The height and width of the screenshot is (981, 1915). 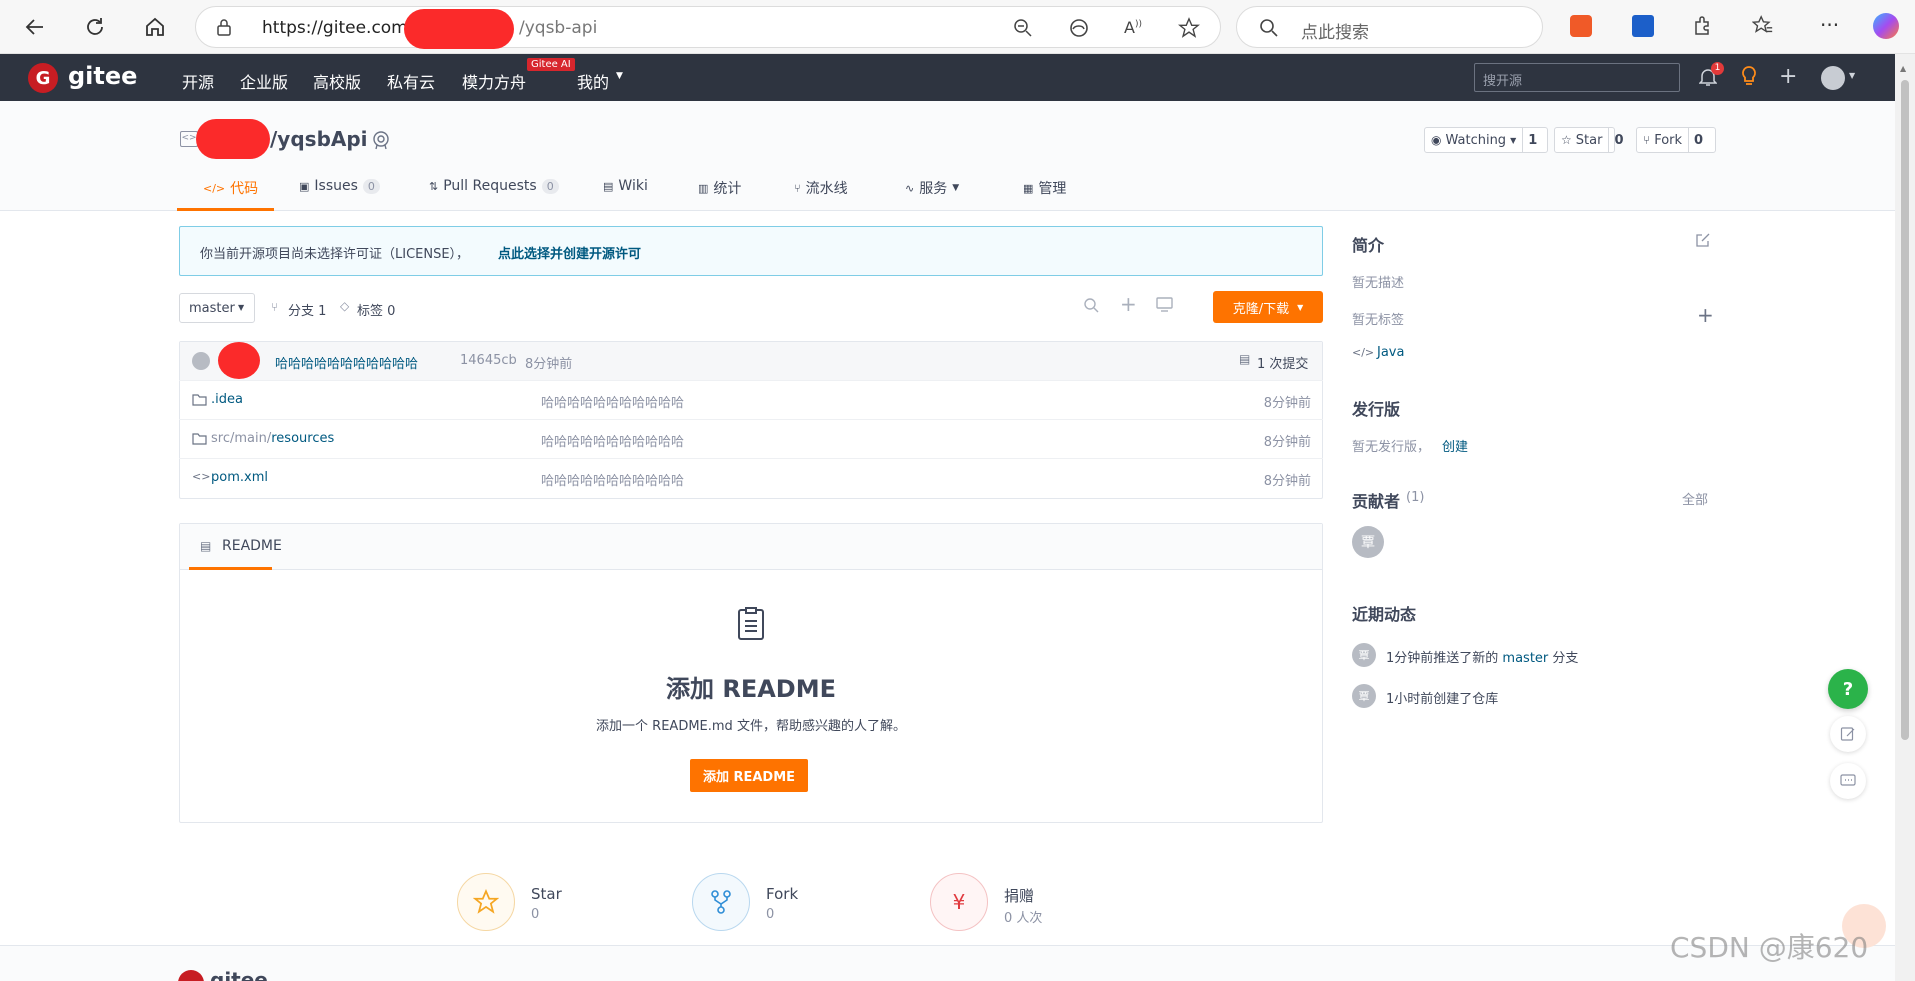 I want to click on extensions-icon, so click(x=1703, y=25).